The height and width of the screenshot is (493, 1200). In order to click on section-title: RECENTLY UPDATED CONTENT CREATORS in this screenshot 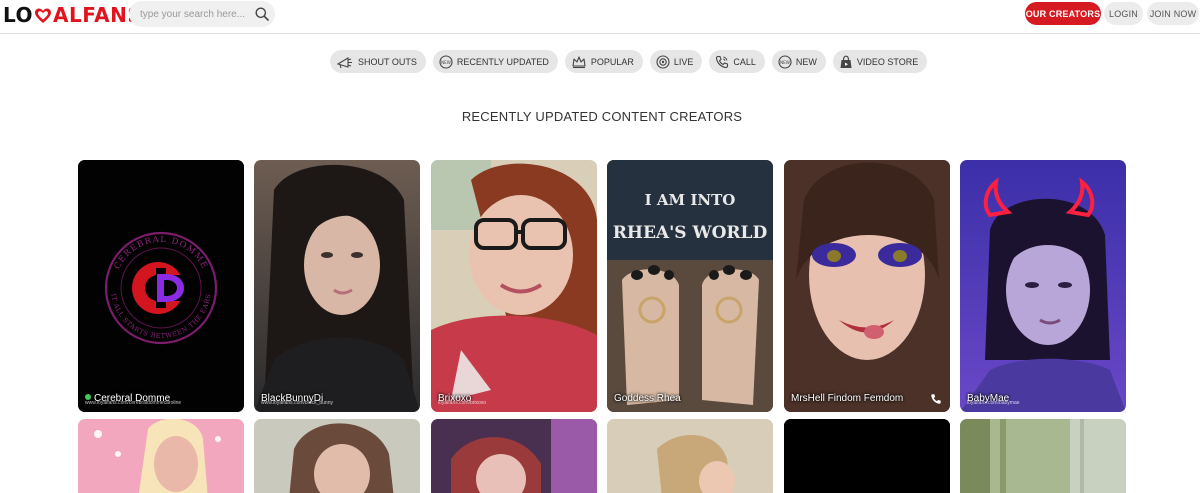, I will do `click(602, 116)`.